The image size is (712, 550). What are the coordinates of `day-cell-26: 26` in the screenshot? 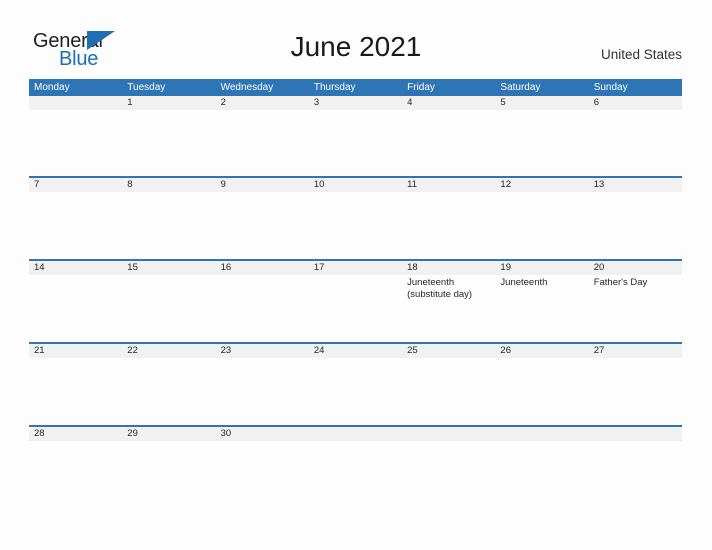 It's located at (542, 384).